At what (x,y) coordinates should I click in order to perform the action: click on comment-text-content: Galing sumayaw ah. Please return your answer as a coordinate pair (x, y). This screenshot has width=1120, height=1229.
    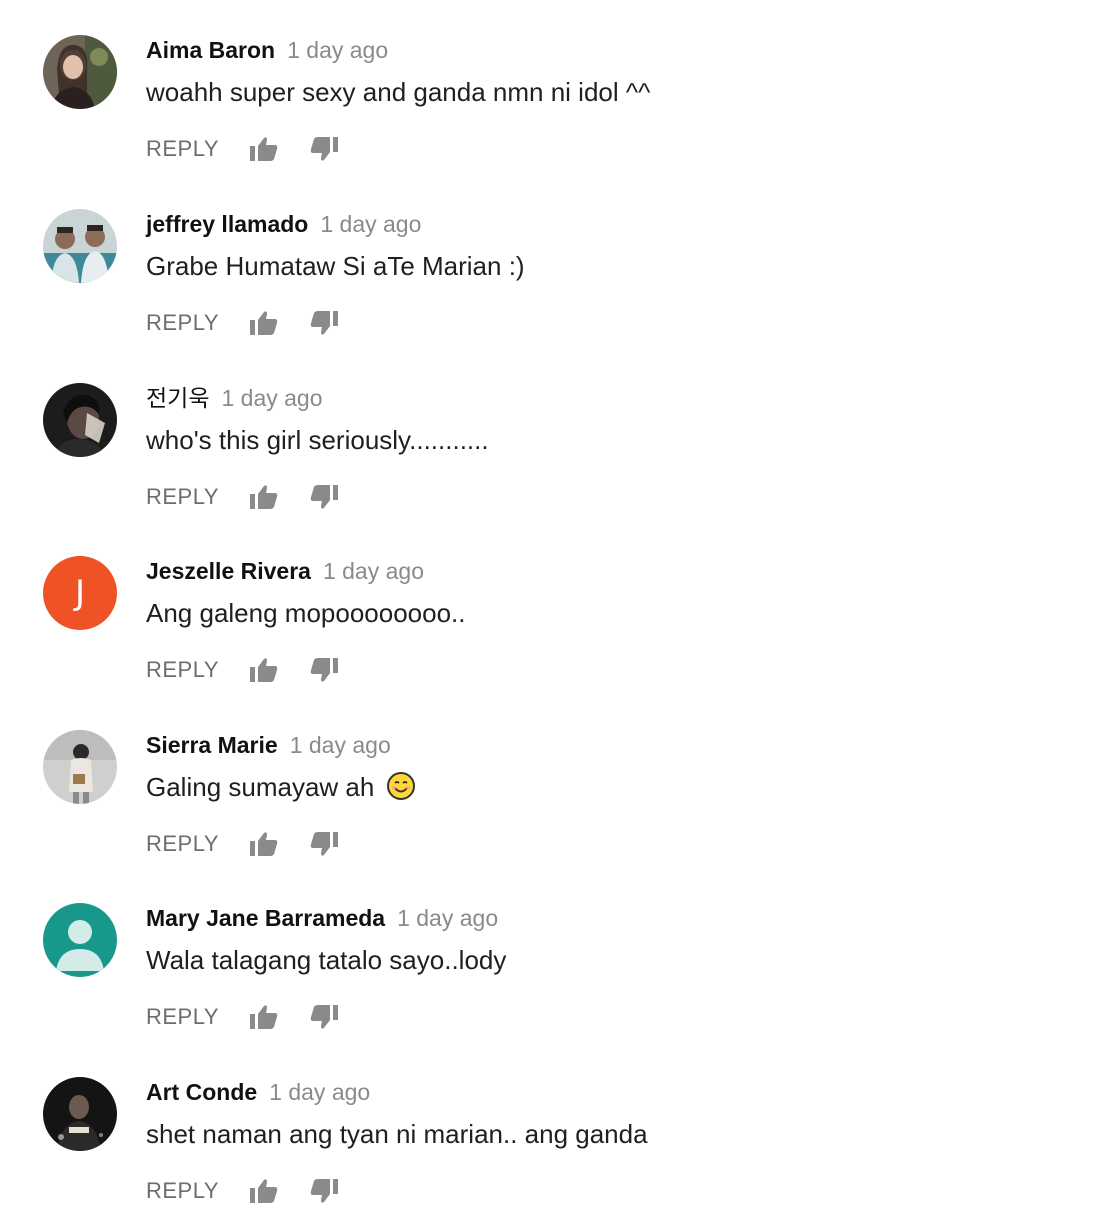
    Looking at the image, I should click on (260, 787).